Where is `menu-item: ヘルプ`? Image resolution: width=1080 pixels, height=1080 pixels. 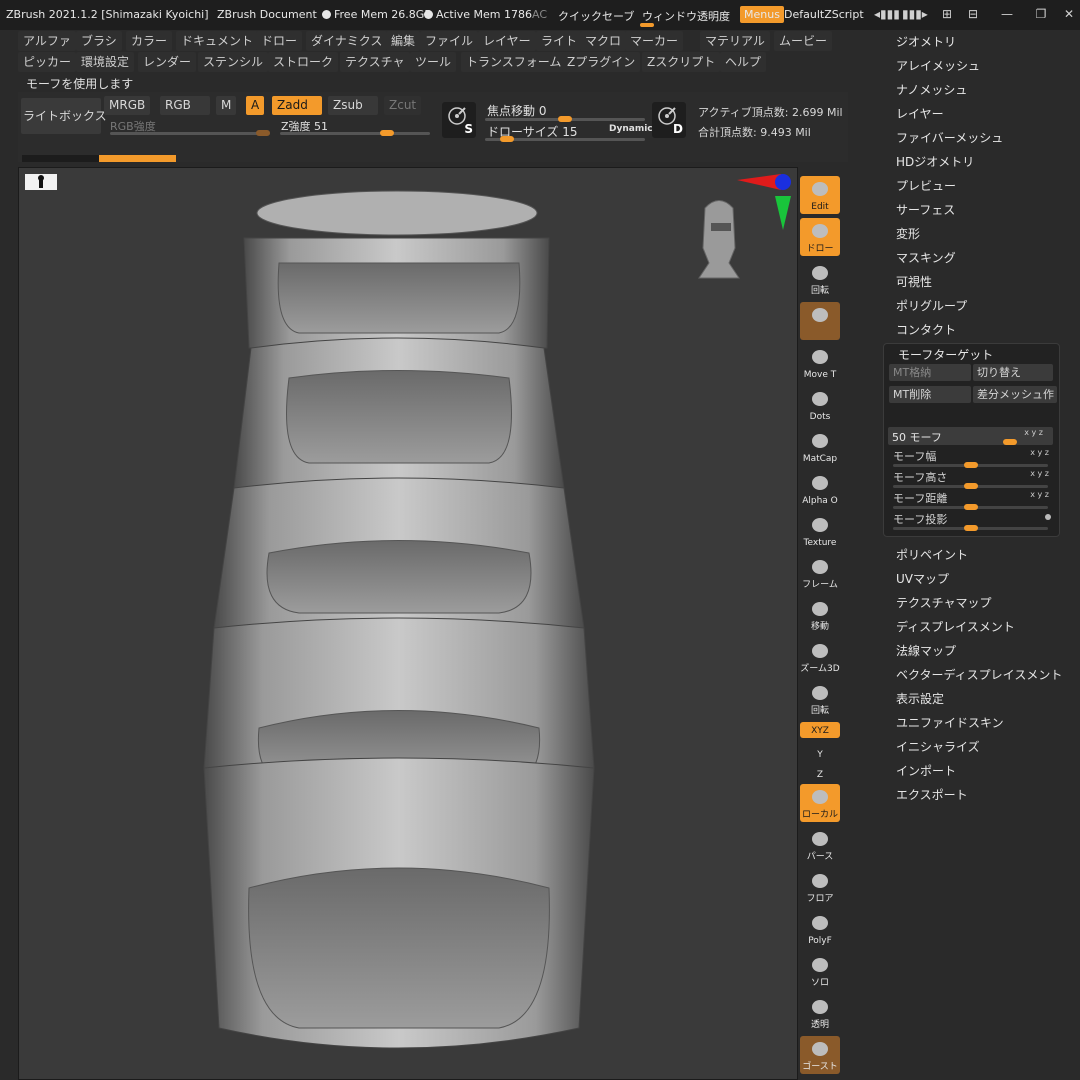 menu-item: ヘルプ is located at coordinates (743, 62).